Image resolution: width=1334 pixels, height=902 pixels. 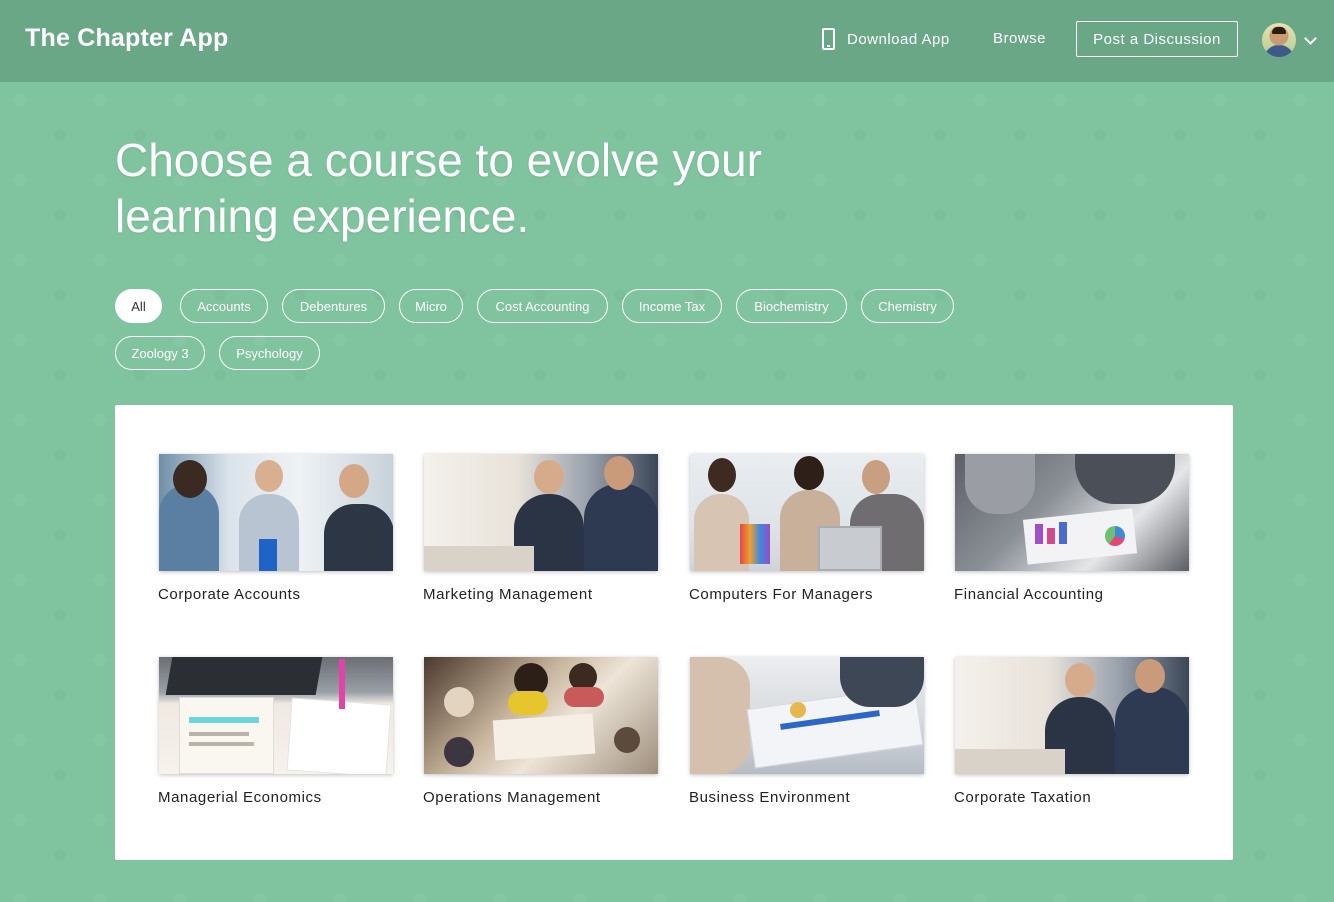 I want to click on browse-link: Browse, so click(x=1019, y=38).